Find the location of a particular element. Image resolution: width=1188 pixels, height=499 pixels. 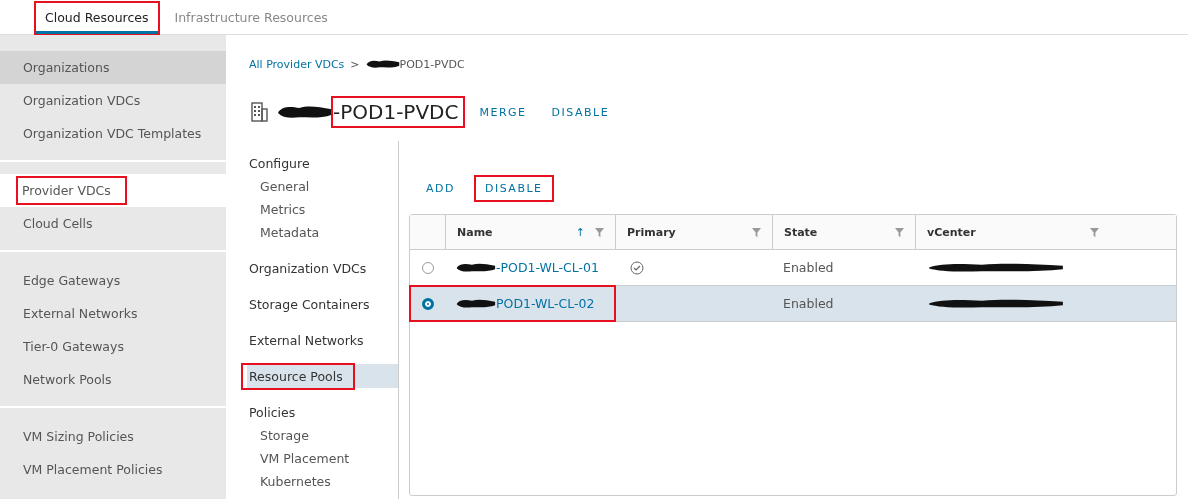

sidebar-item-label: Tier-0 Gateways is located at coordinates (73, 346).